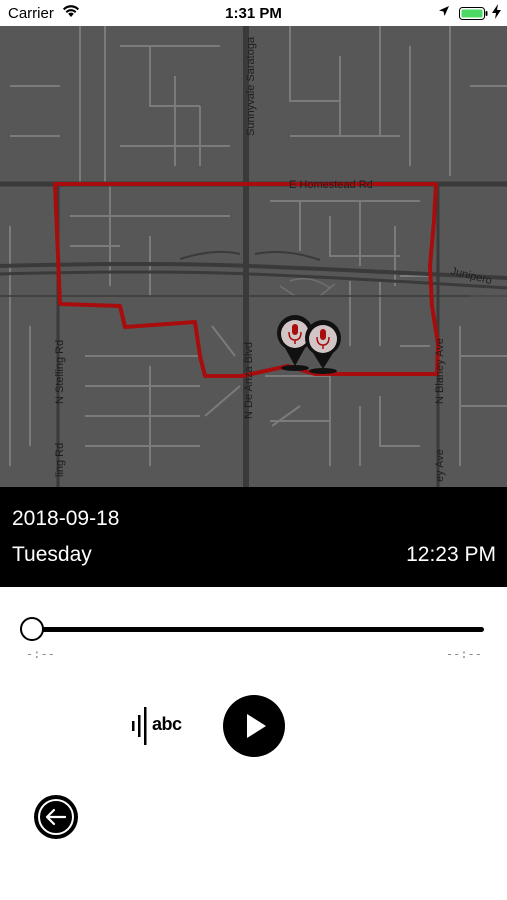 The height and width of the screenshot is (900, 507). I want to click on street-label: ey Ave, so click(440, 465).